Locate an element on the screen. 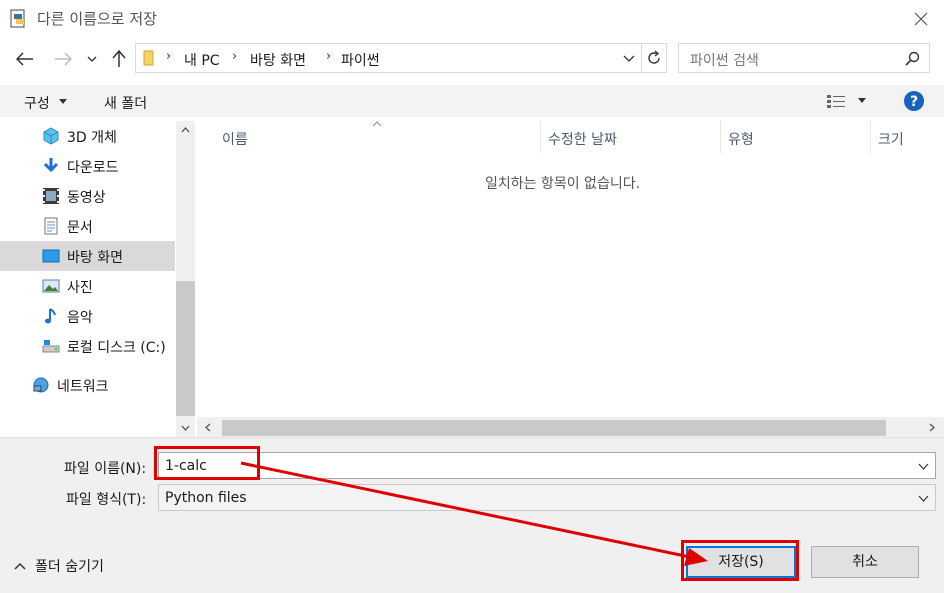  close-button is located at coordinates (921, 19).